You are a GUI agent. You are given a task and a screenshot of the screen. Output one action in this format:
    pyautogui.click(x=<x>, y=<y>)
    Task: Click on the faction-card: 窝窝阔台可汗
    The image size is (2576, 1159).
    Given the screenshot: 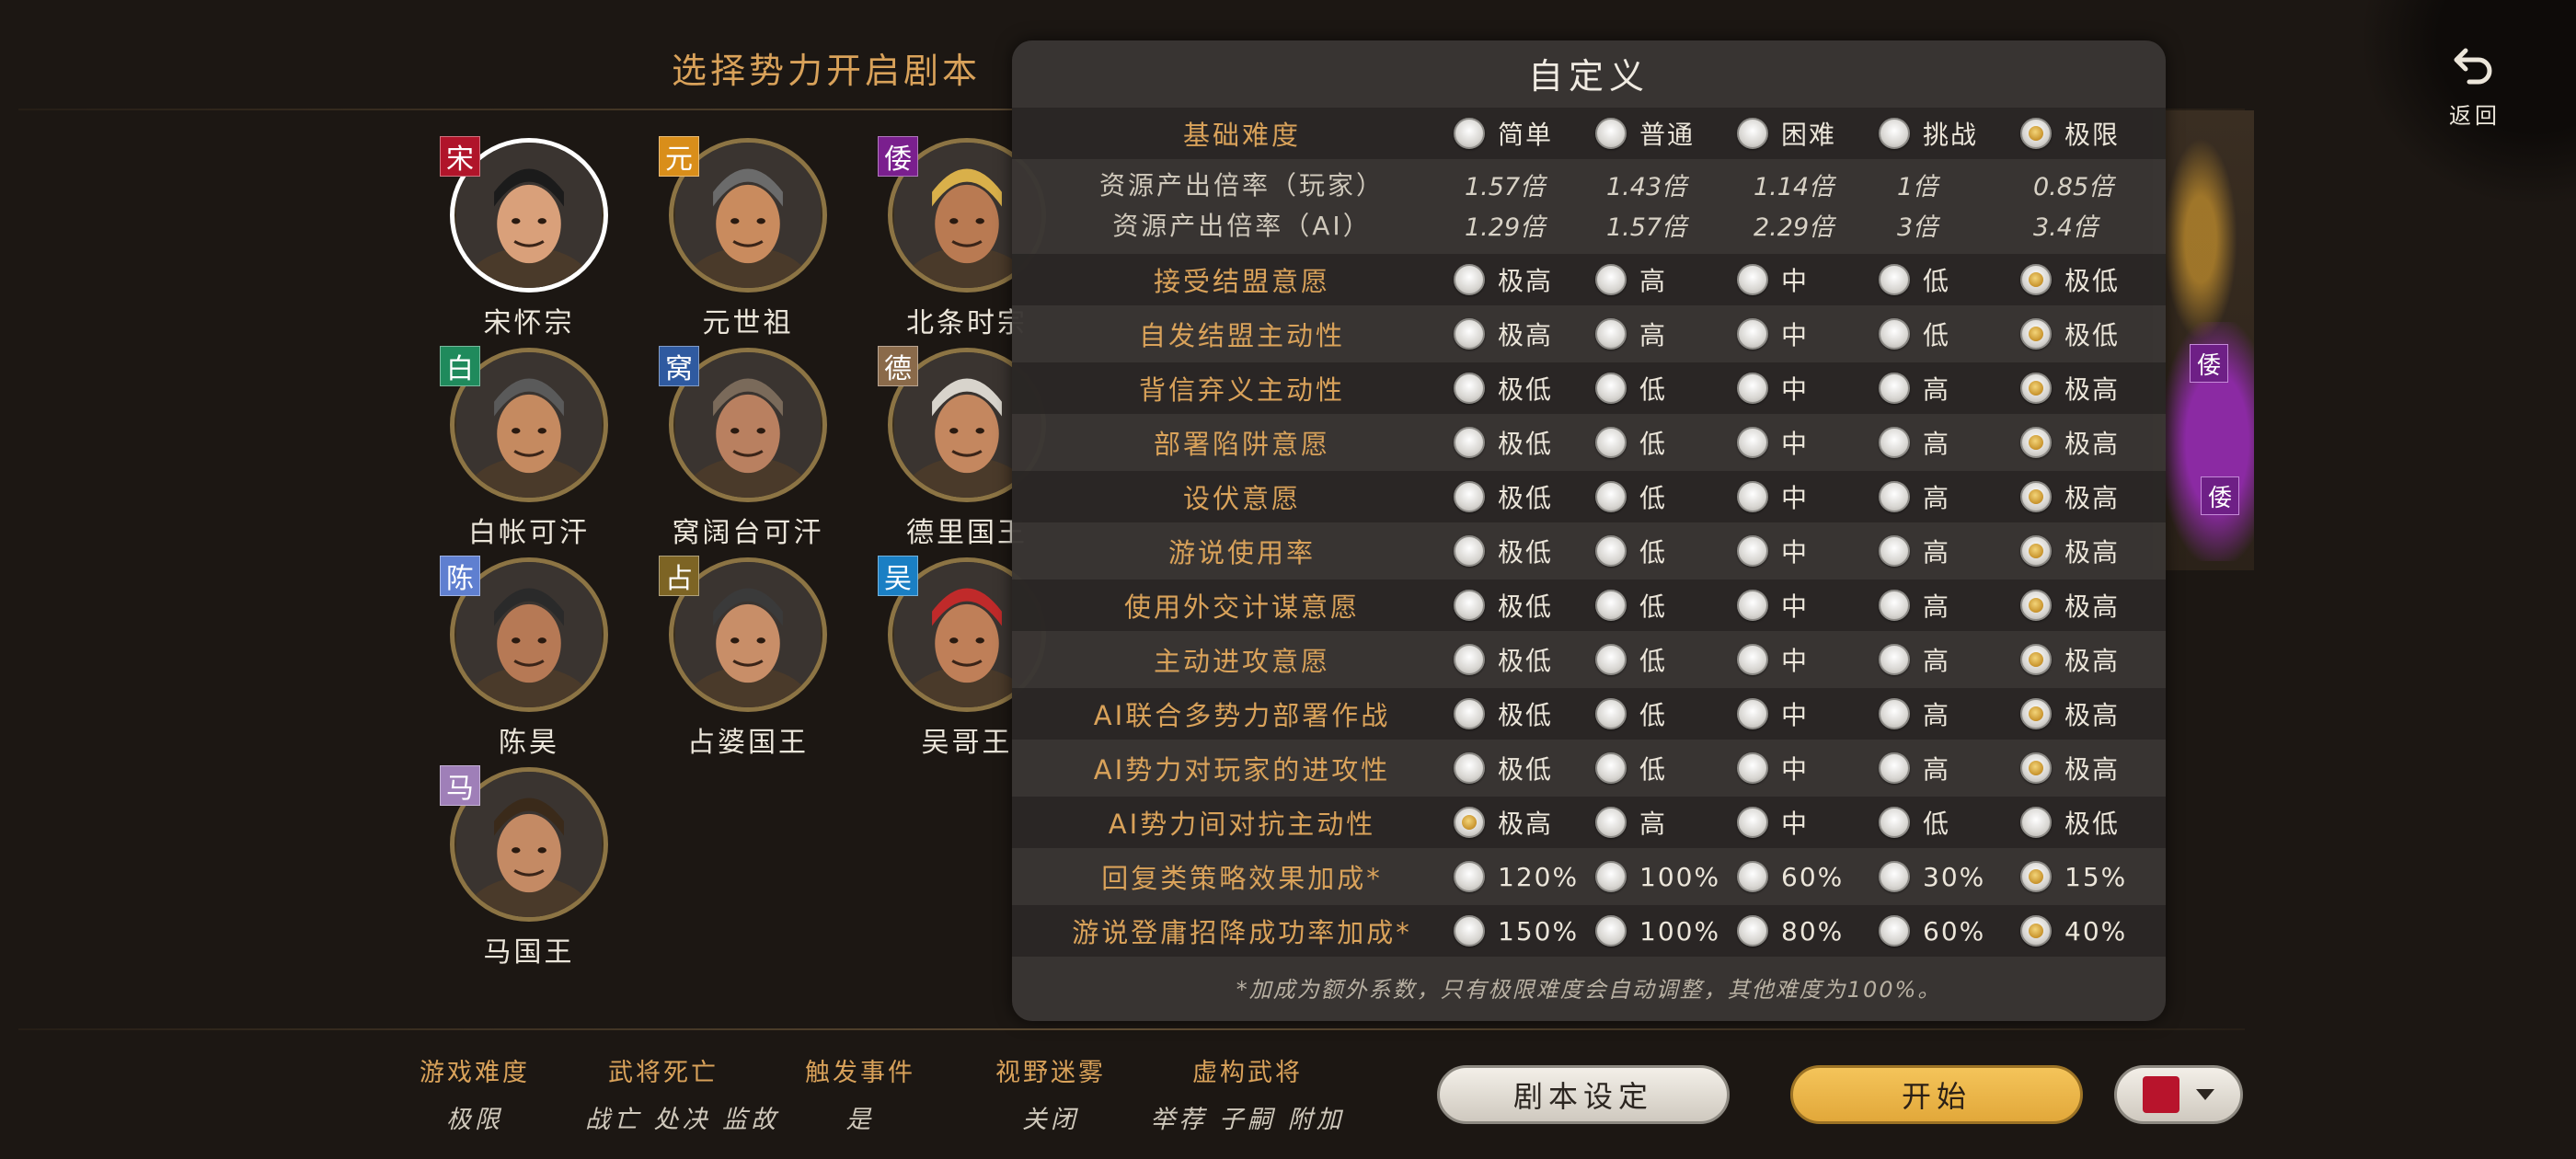 What is the action you would take?
    pyautogui.click(x=748, y=448)
    